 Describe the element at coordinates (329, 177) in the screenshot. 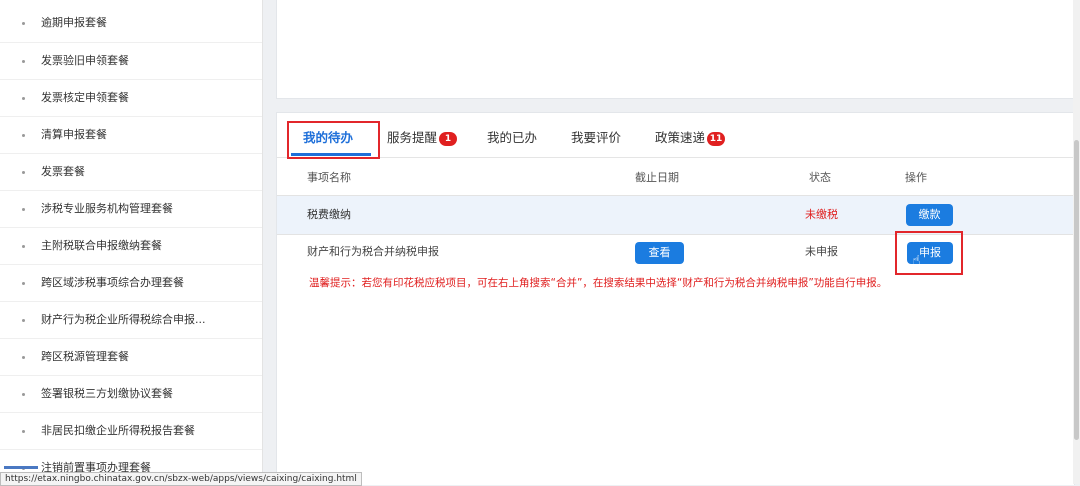

I see `column-header: 事项名称` at that location.